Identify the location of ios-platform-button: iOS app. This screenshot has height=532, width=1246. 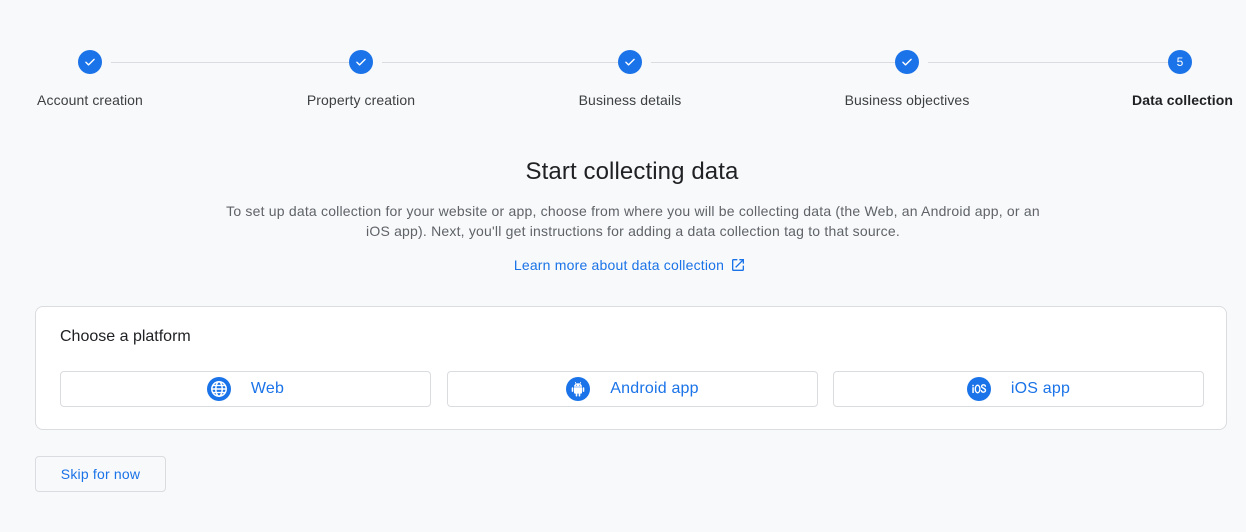
(1018, 389).